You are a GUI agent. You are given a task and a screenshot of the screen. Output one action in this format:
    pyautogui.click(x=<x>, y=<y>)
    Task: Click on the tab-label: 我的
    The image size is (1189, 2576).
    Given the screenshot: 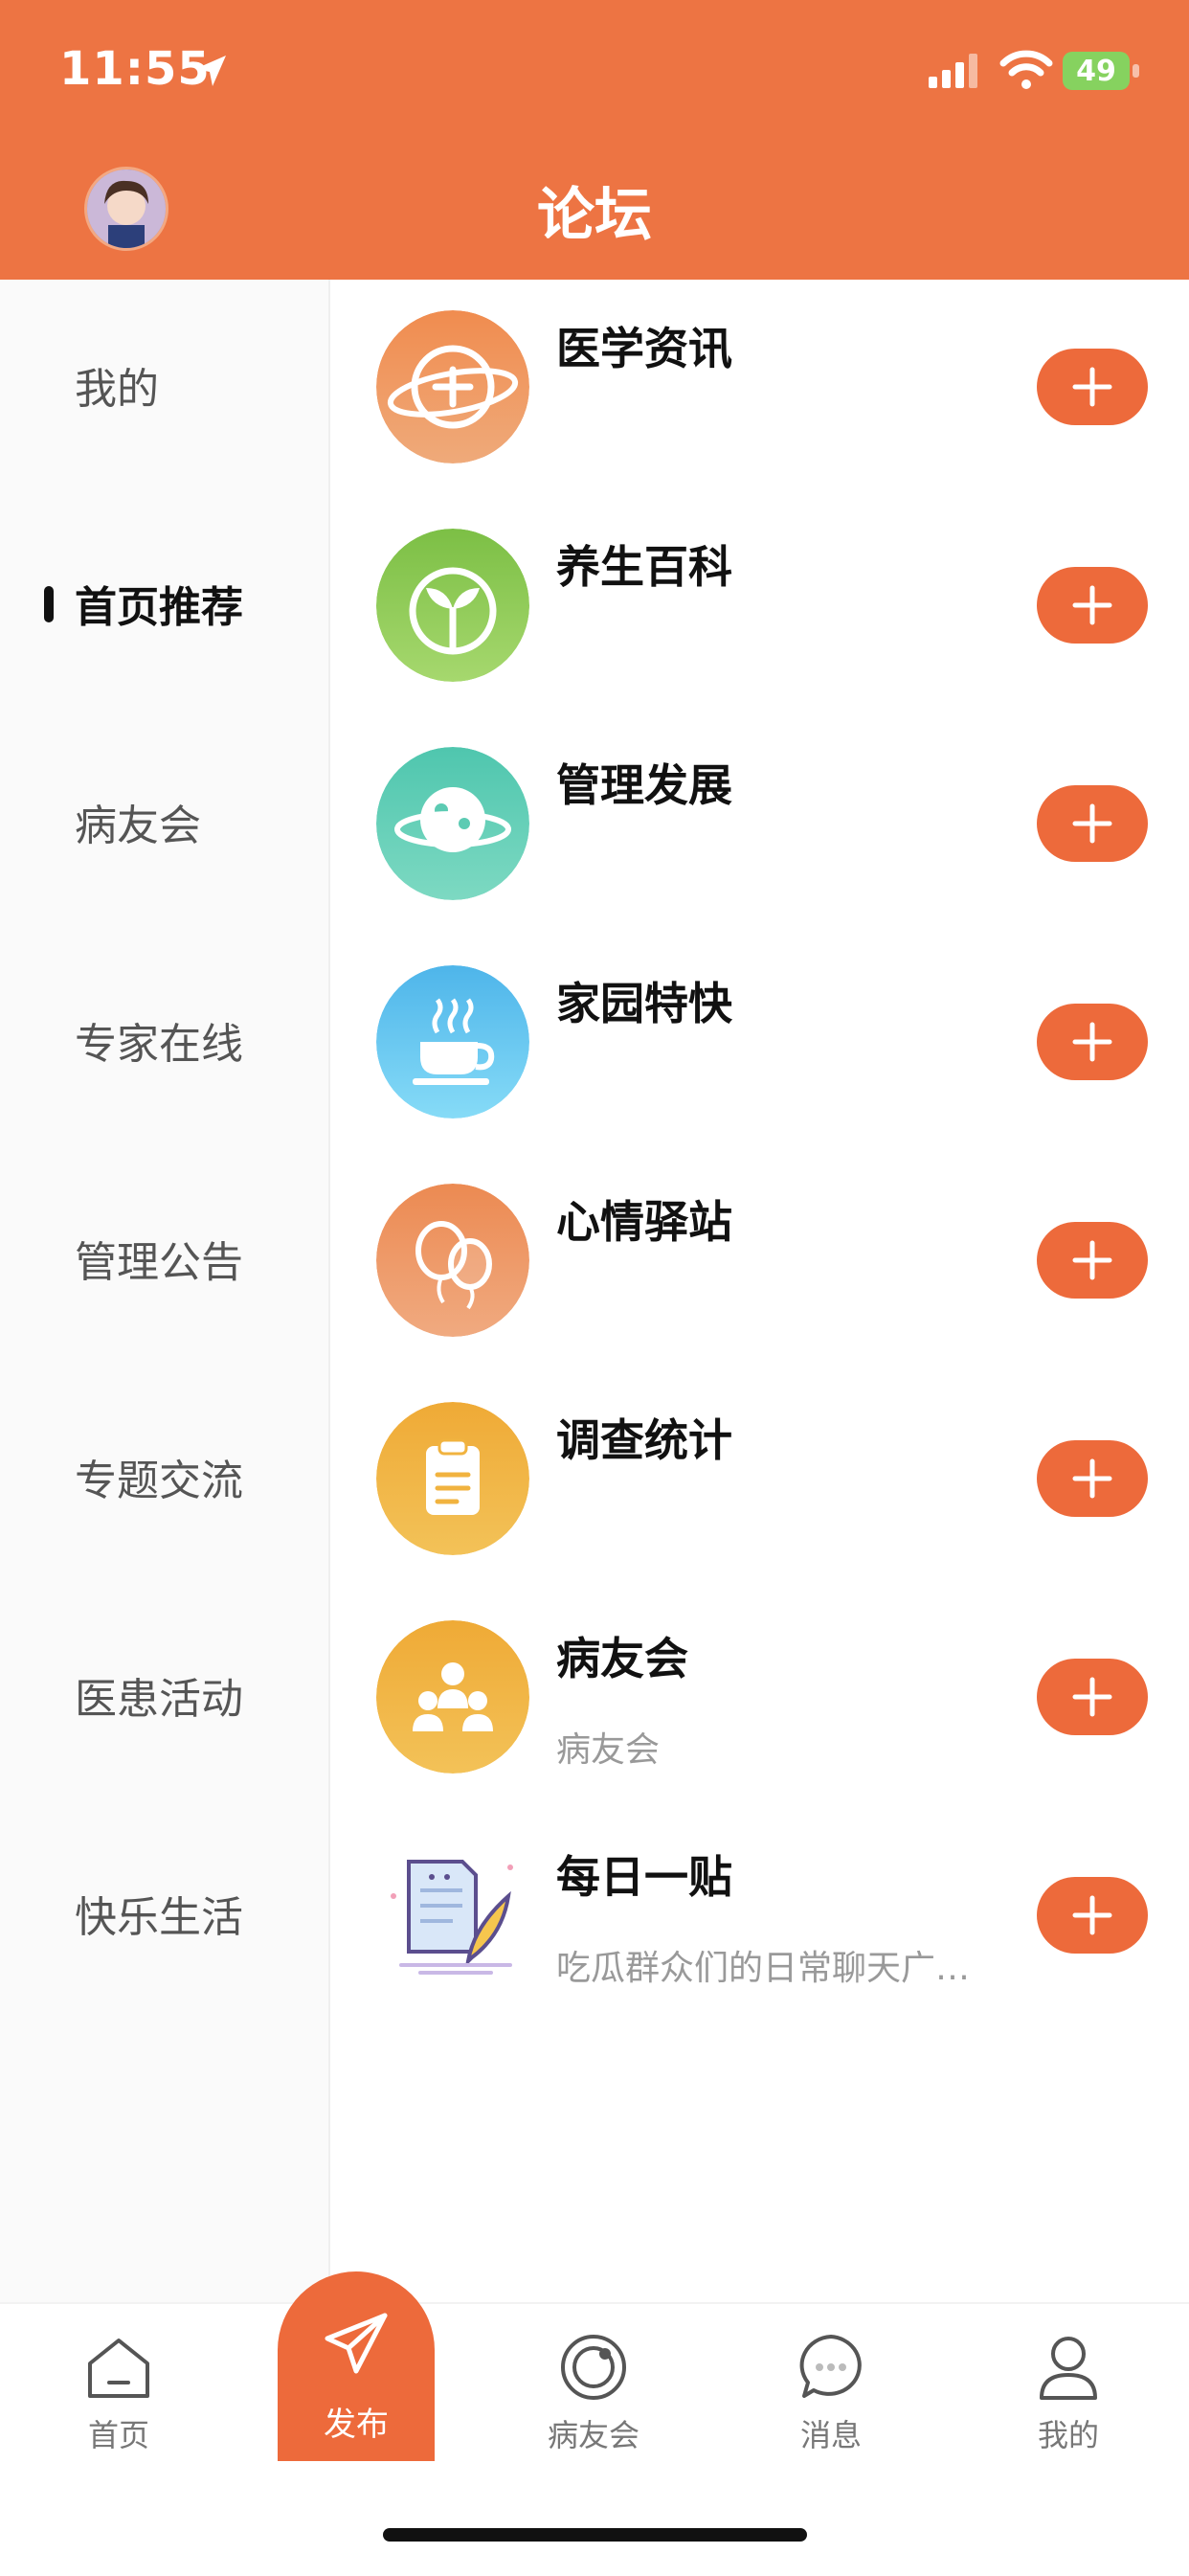 What is the action you would take?
    pyautogui.click(x=1068, y=2435)
    